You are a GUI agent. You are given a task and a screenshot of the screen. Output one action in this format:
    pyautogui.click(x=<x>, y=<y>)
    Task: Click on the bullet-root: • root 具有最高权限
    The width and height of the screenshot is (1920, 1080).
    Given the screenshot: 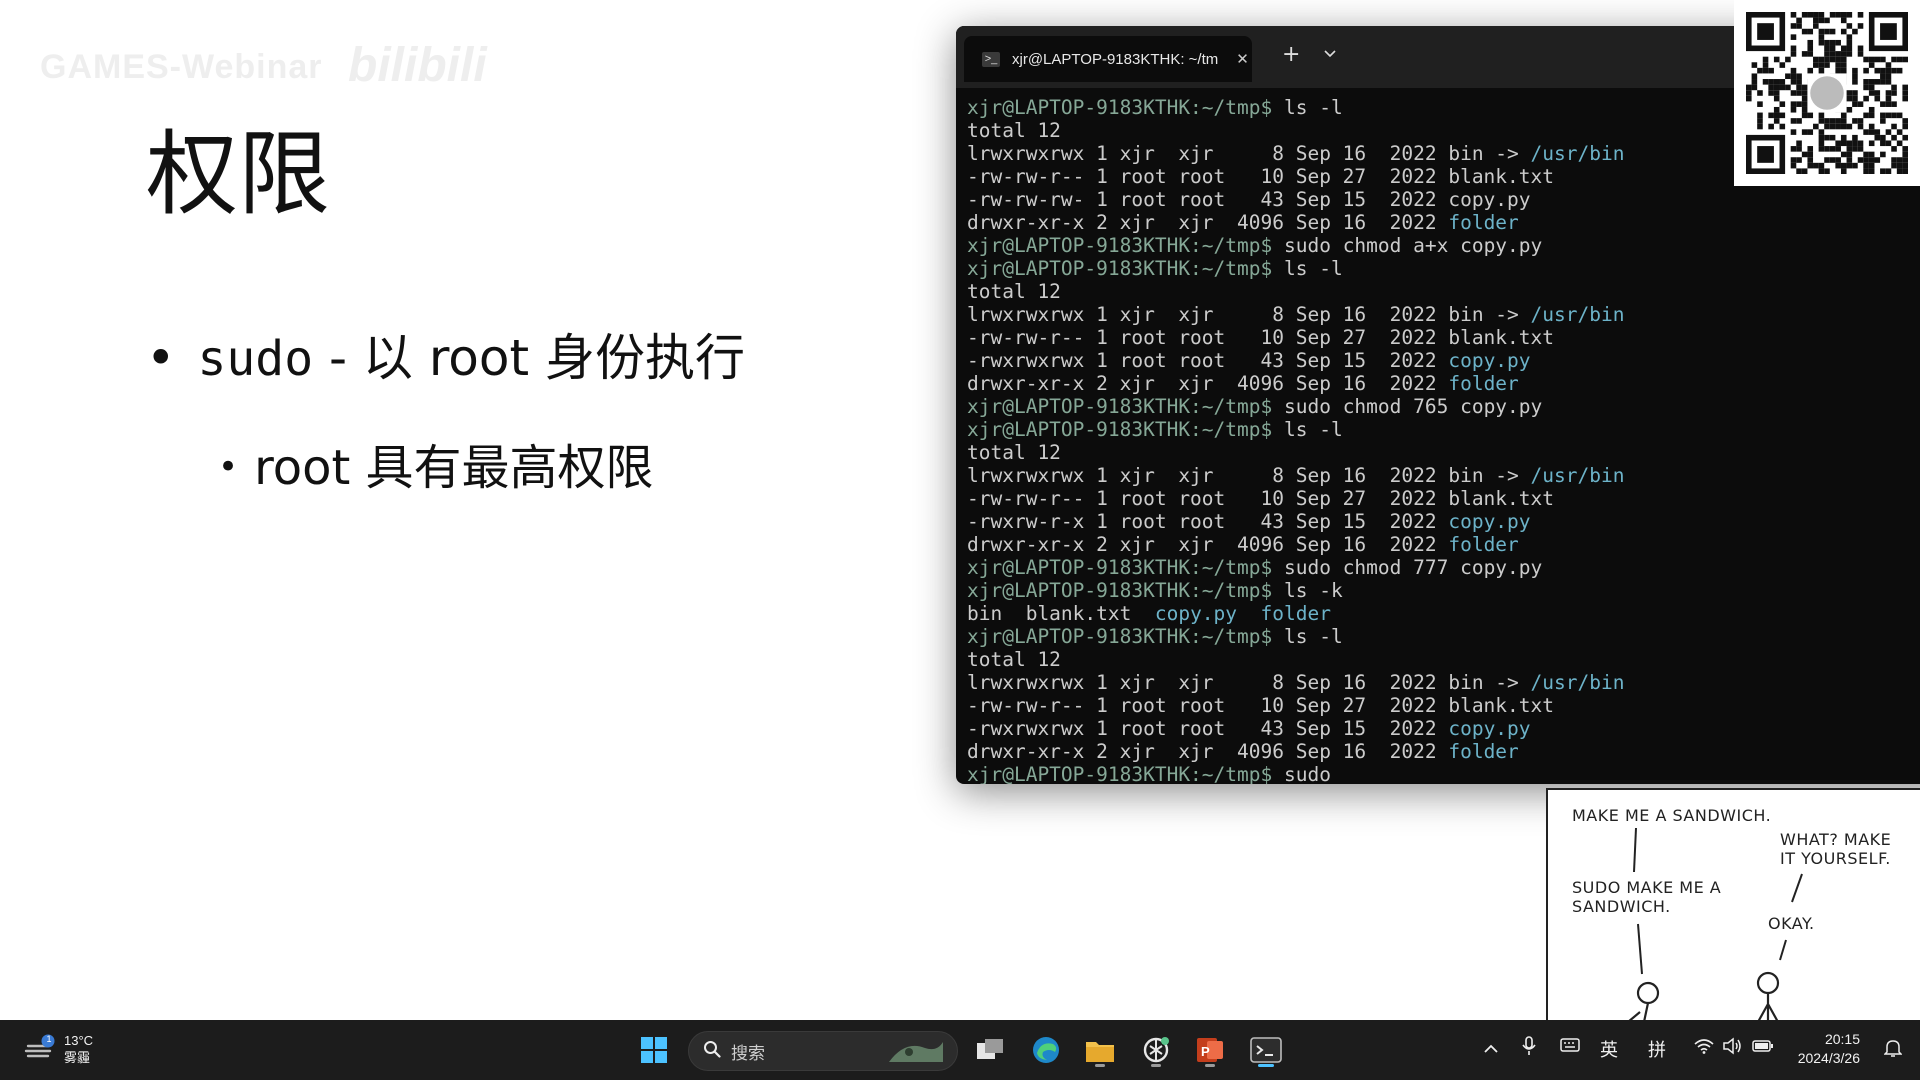 What is the action you would take?
    pyautogui.click(x=436, y=463)
    